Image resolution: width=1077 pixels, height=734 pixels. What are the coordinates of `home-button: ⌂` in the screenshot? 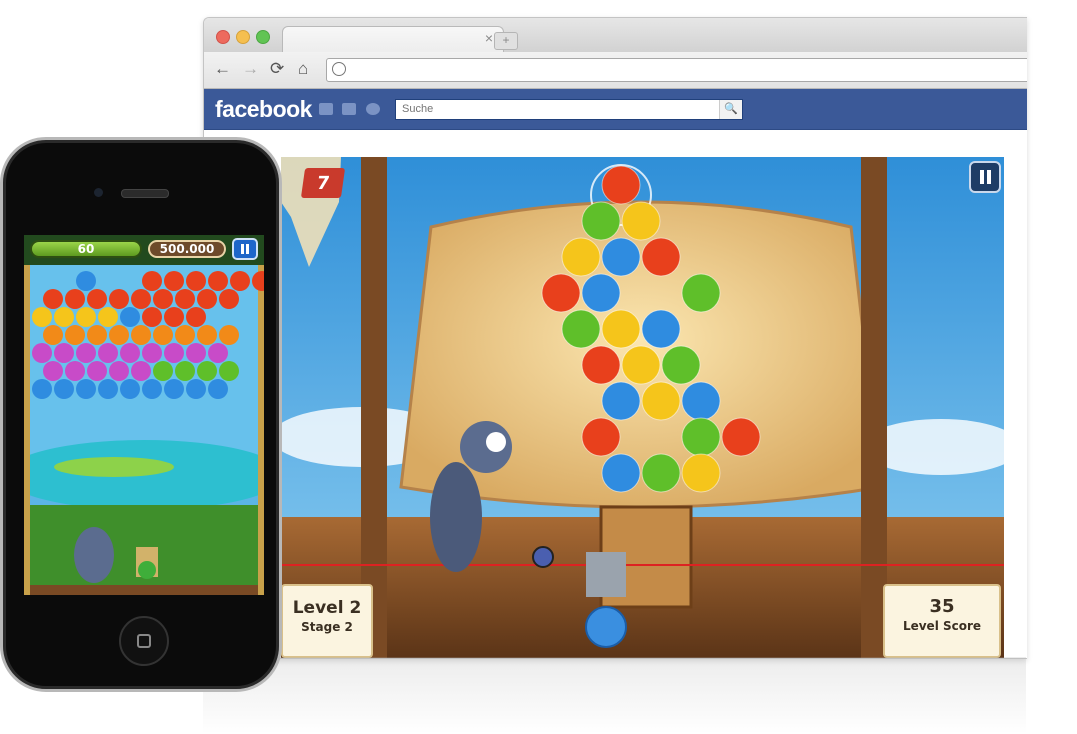 It's located at (303, 69).